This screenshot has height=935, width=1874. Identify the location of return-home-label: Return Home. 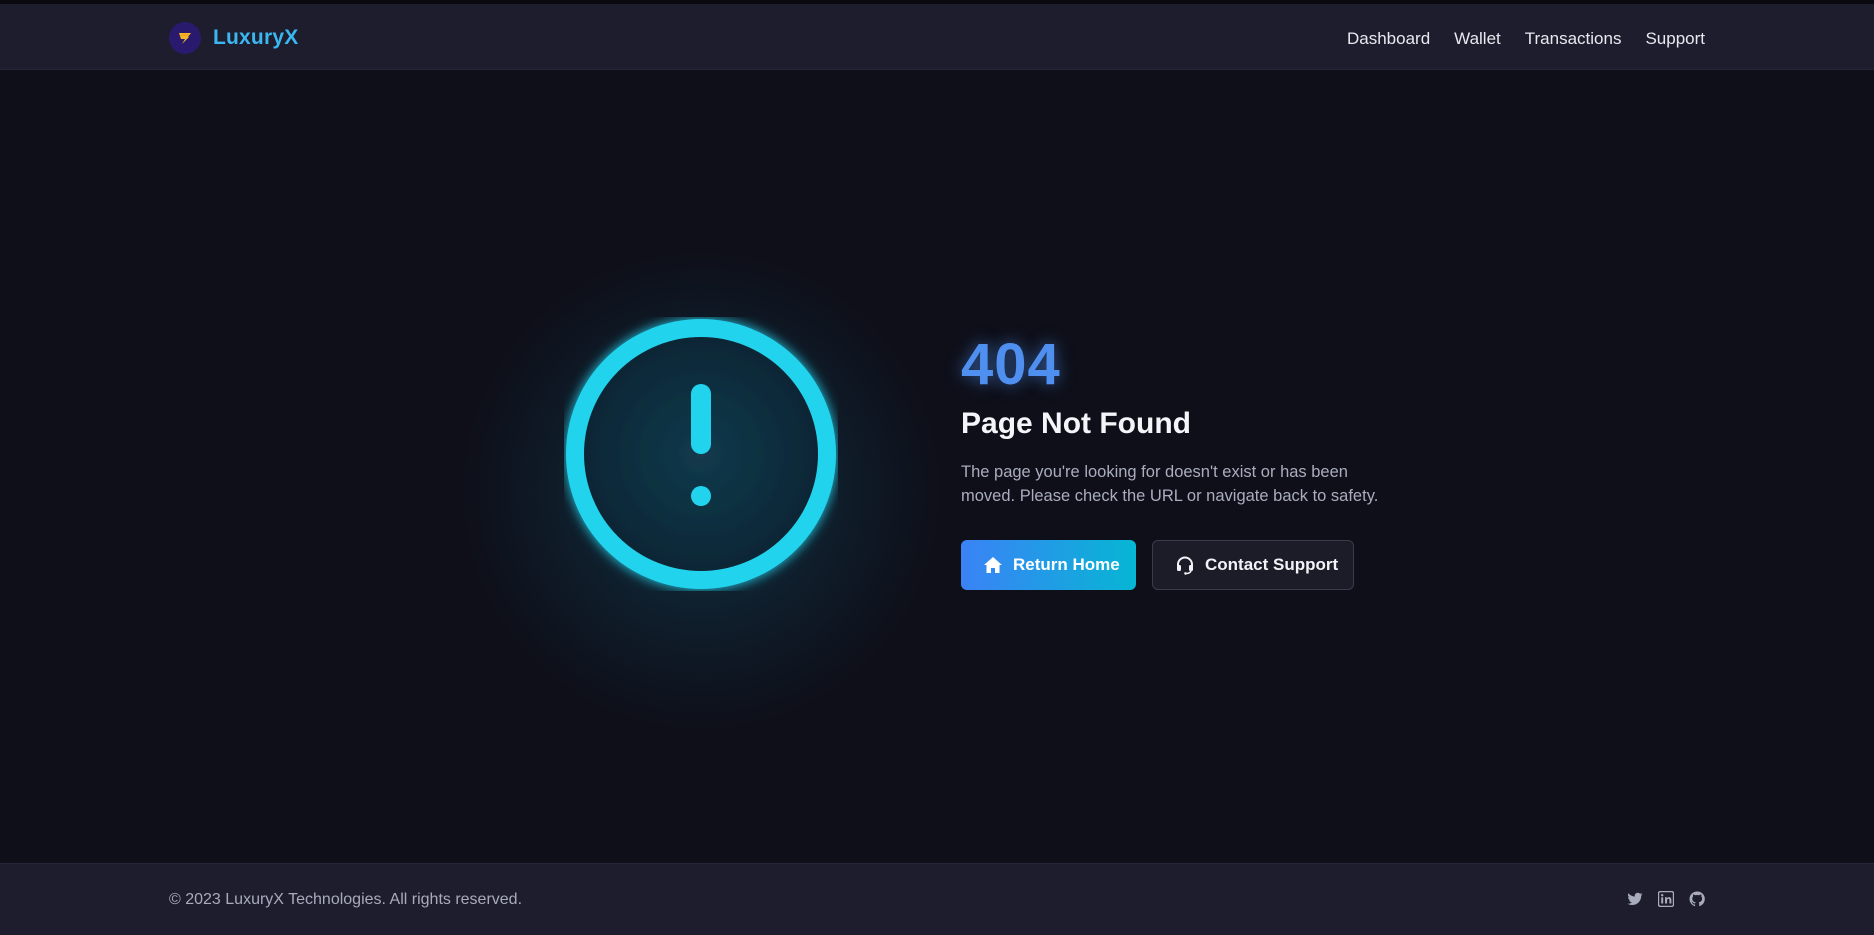
(1066, 564).